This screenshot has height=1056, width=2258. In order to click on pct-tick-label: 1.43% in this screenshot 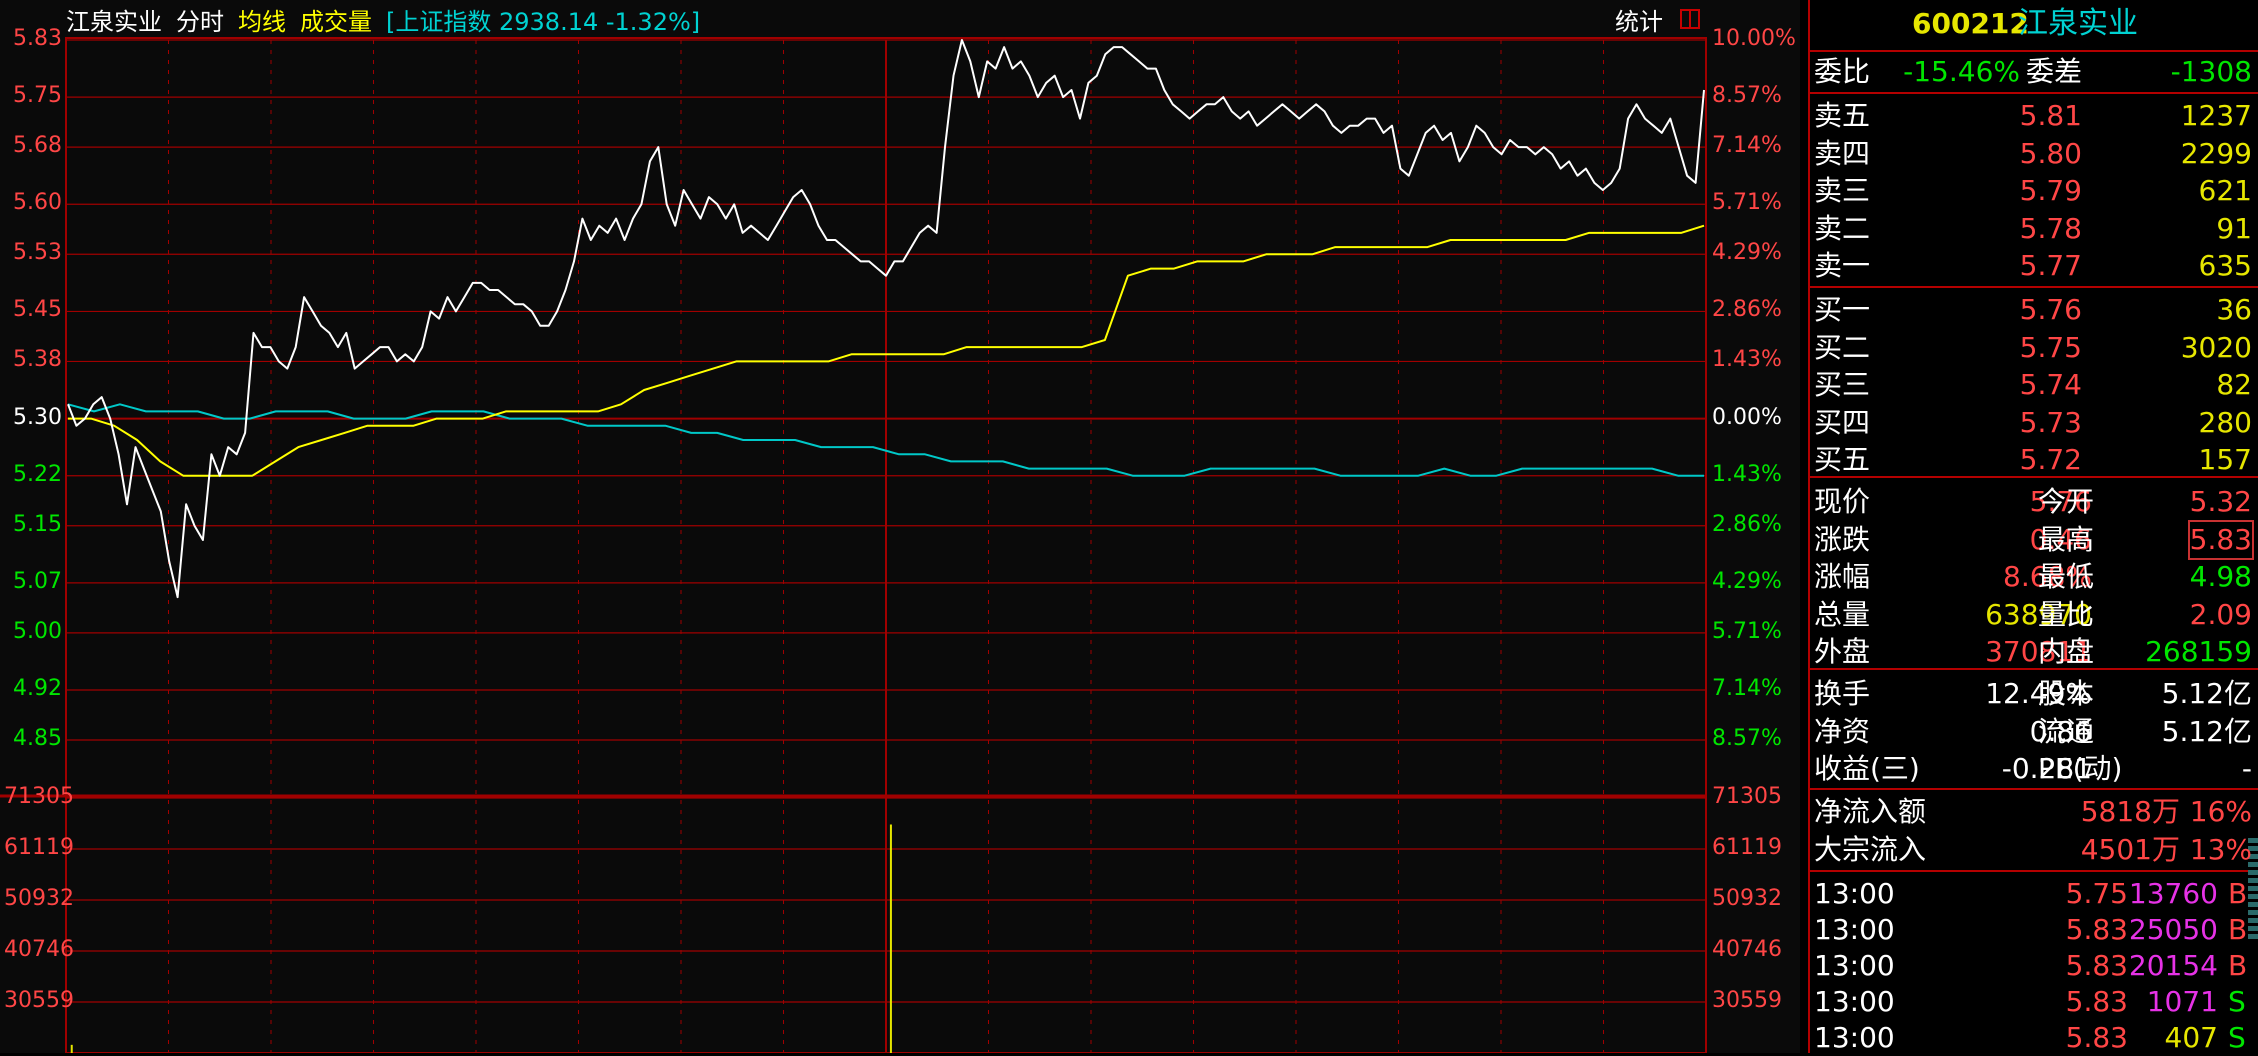, I will do `click(1747, 474)`.